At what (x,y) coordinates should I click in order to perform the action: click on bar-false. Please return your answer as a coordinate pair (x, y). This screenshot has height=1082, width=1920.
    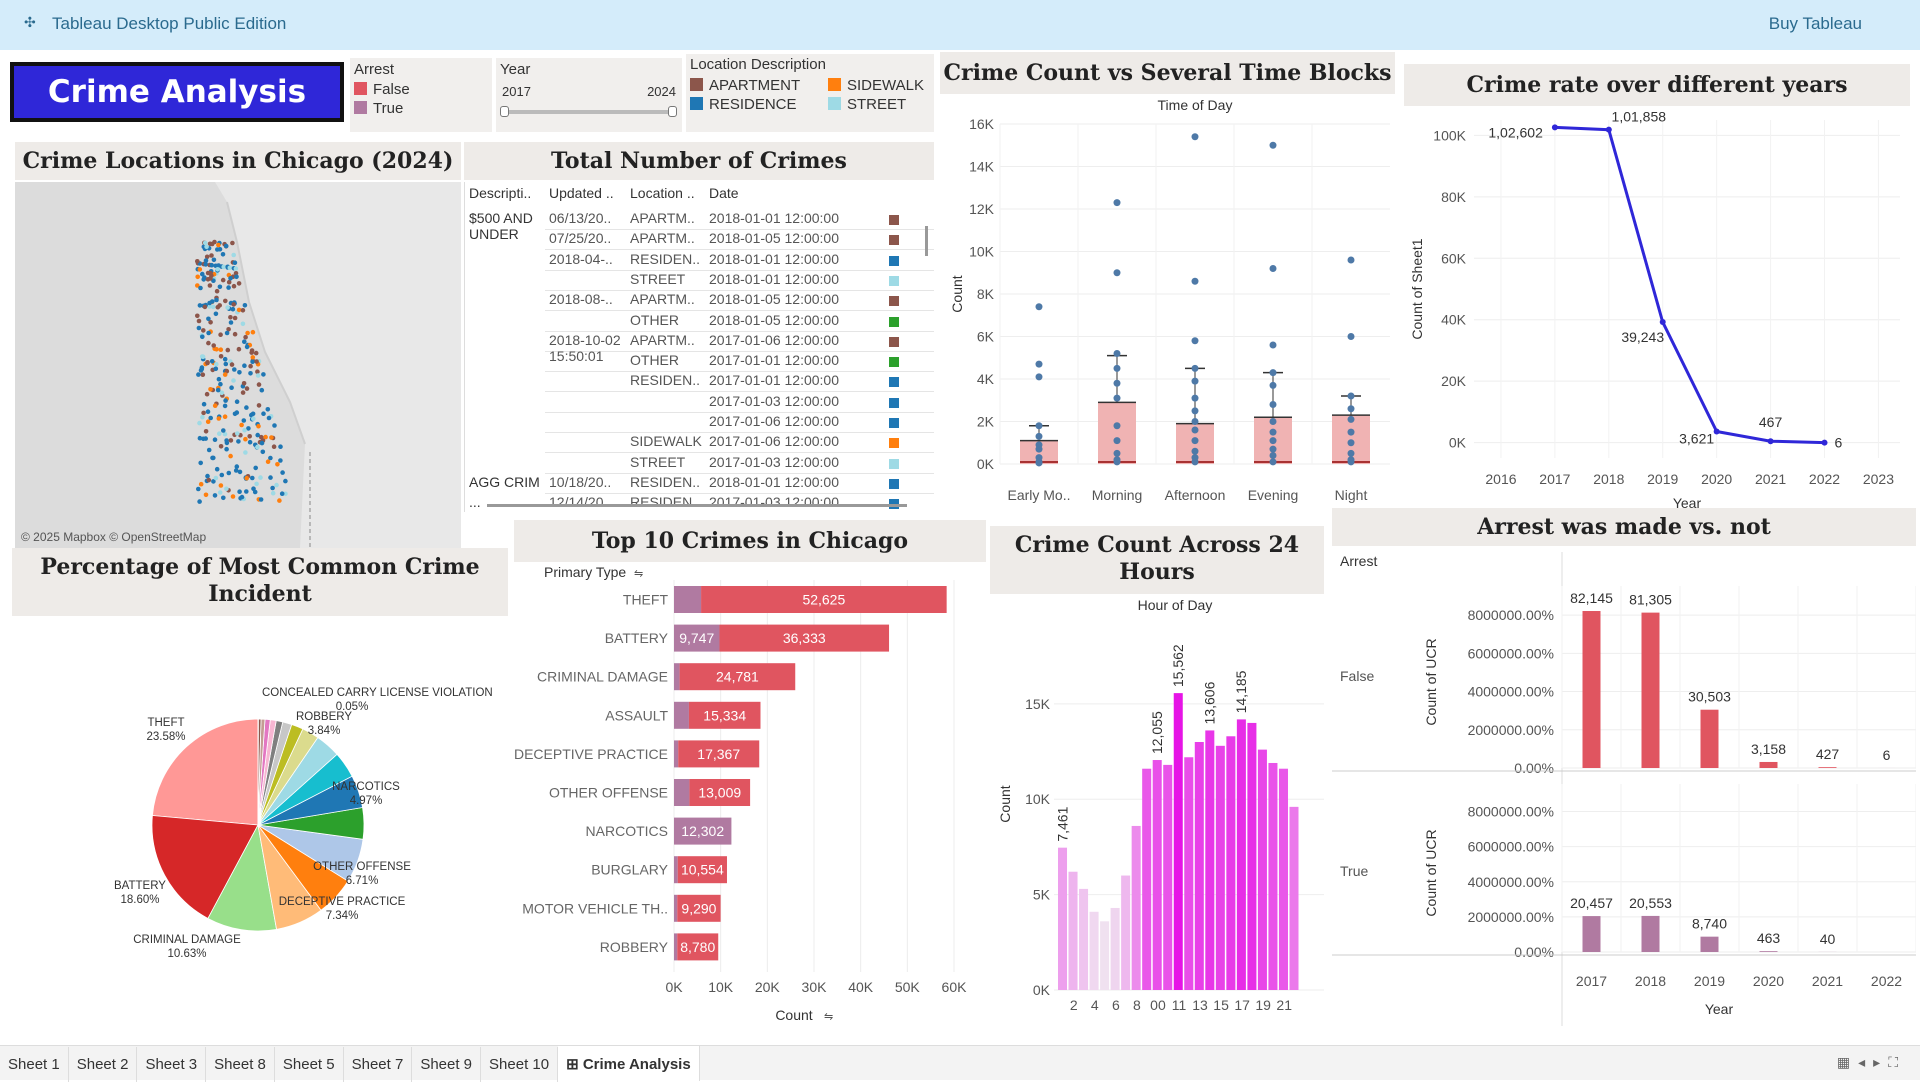
    Looking at the image, I should click on (1710, 739).